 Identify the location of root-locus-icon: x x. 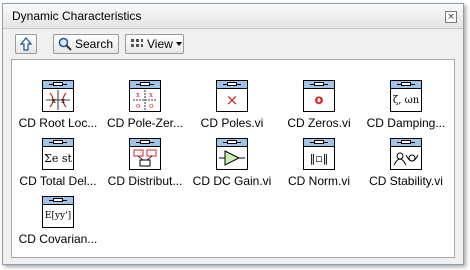
(58, 96).